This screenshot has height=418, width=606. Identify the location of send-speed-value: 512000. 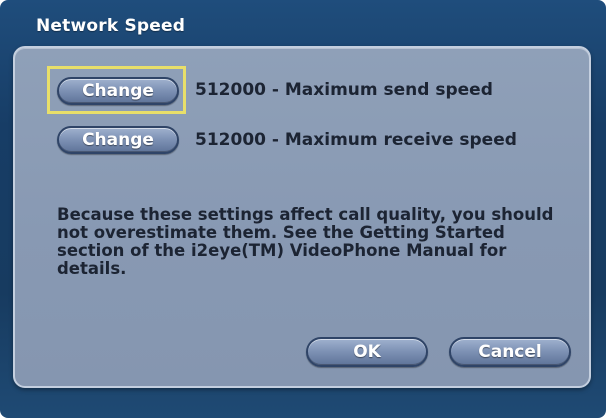
(230, 90).